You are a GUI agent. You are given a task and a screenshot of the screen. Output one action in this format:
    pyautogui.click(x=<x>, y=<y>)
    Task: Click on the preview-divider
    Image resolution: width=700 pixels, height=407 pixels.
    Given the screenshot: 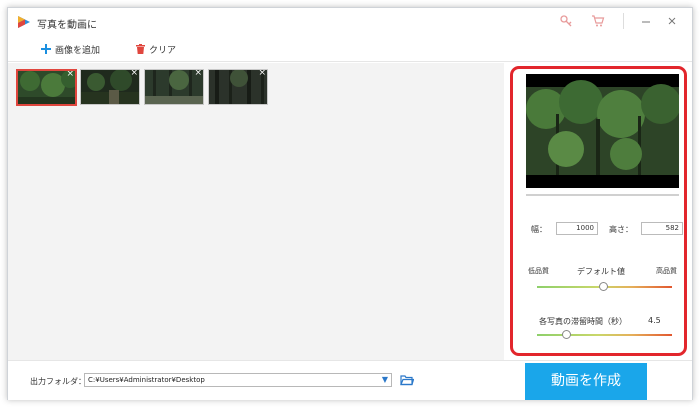 What is the action you would take?
    pyautogui.click(x=602, y=195)
    